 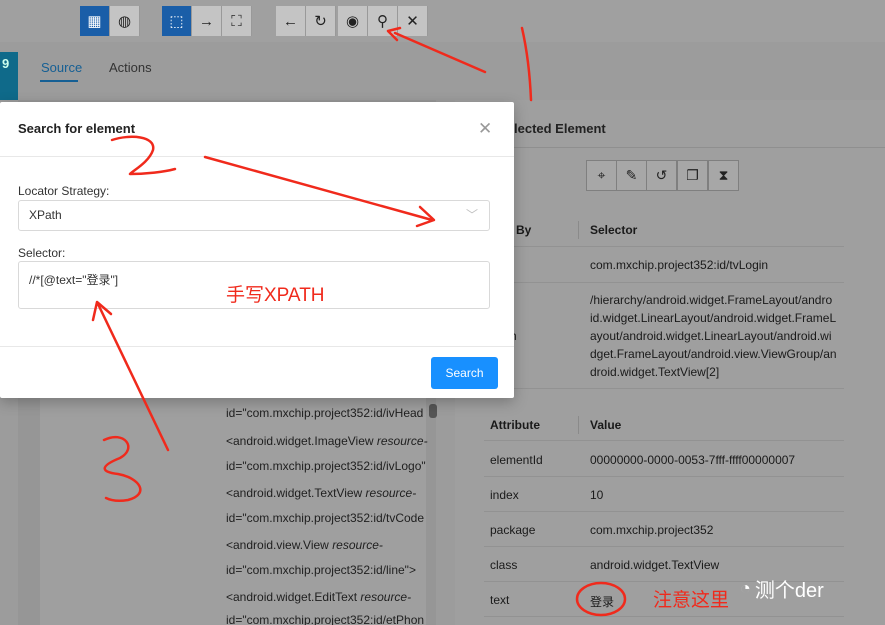 What do you see at coordinates (679, 265) in the screenshot?
I see `selector-value: com.mxchip.project352:id/tvLogin` at bounding box center [679, 265].